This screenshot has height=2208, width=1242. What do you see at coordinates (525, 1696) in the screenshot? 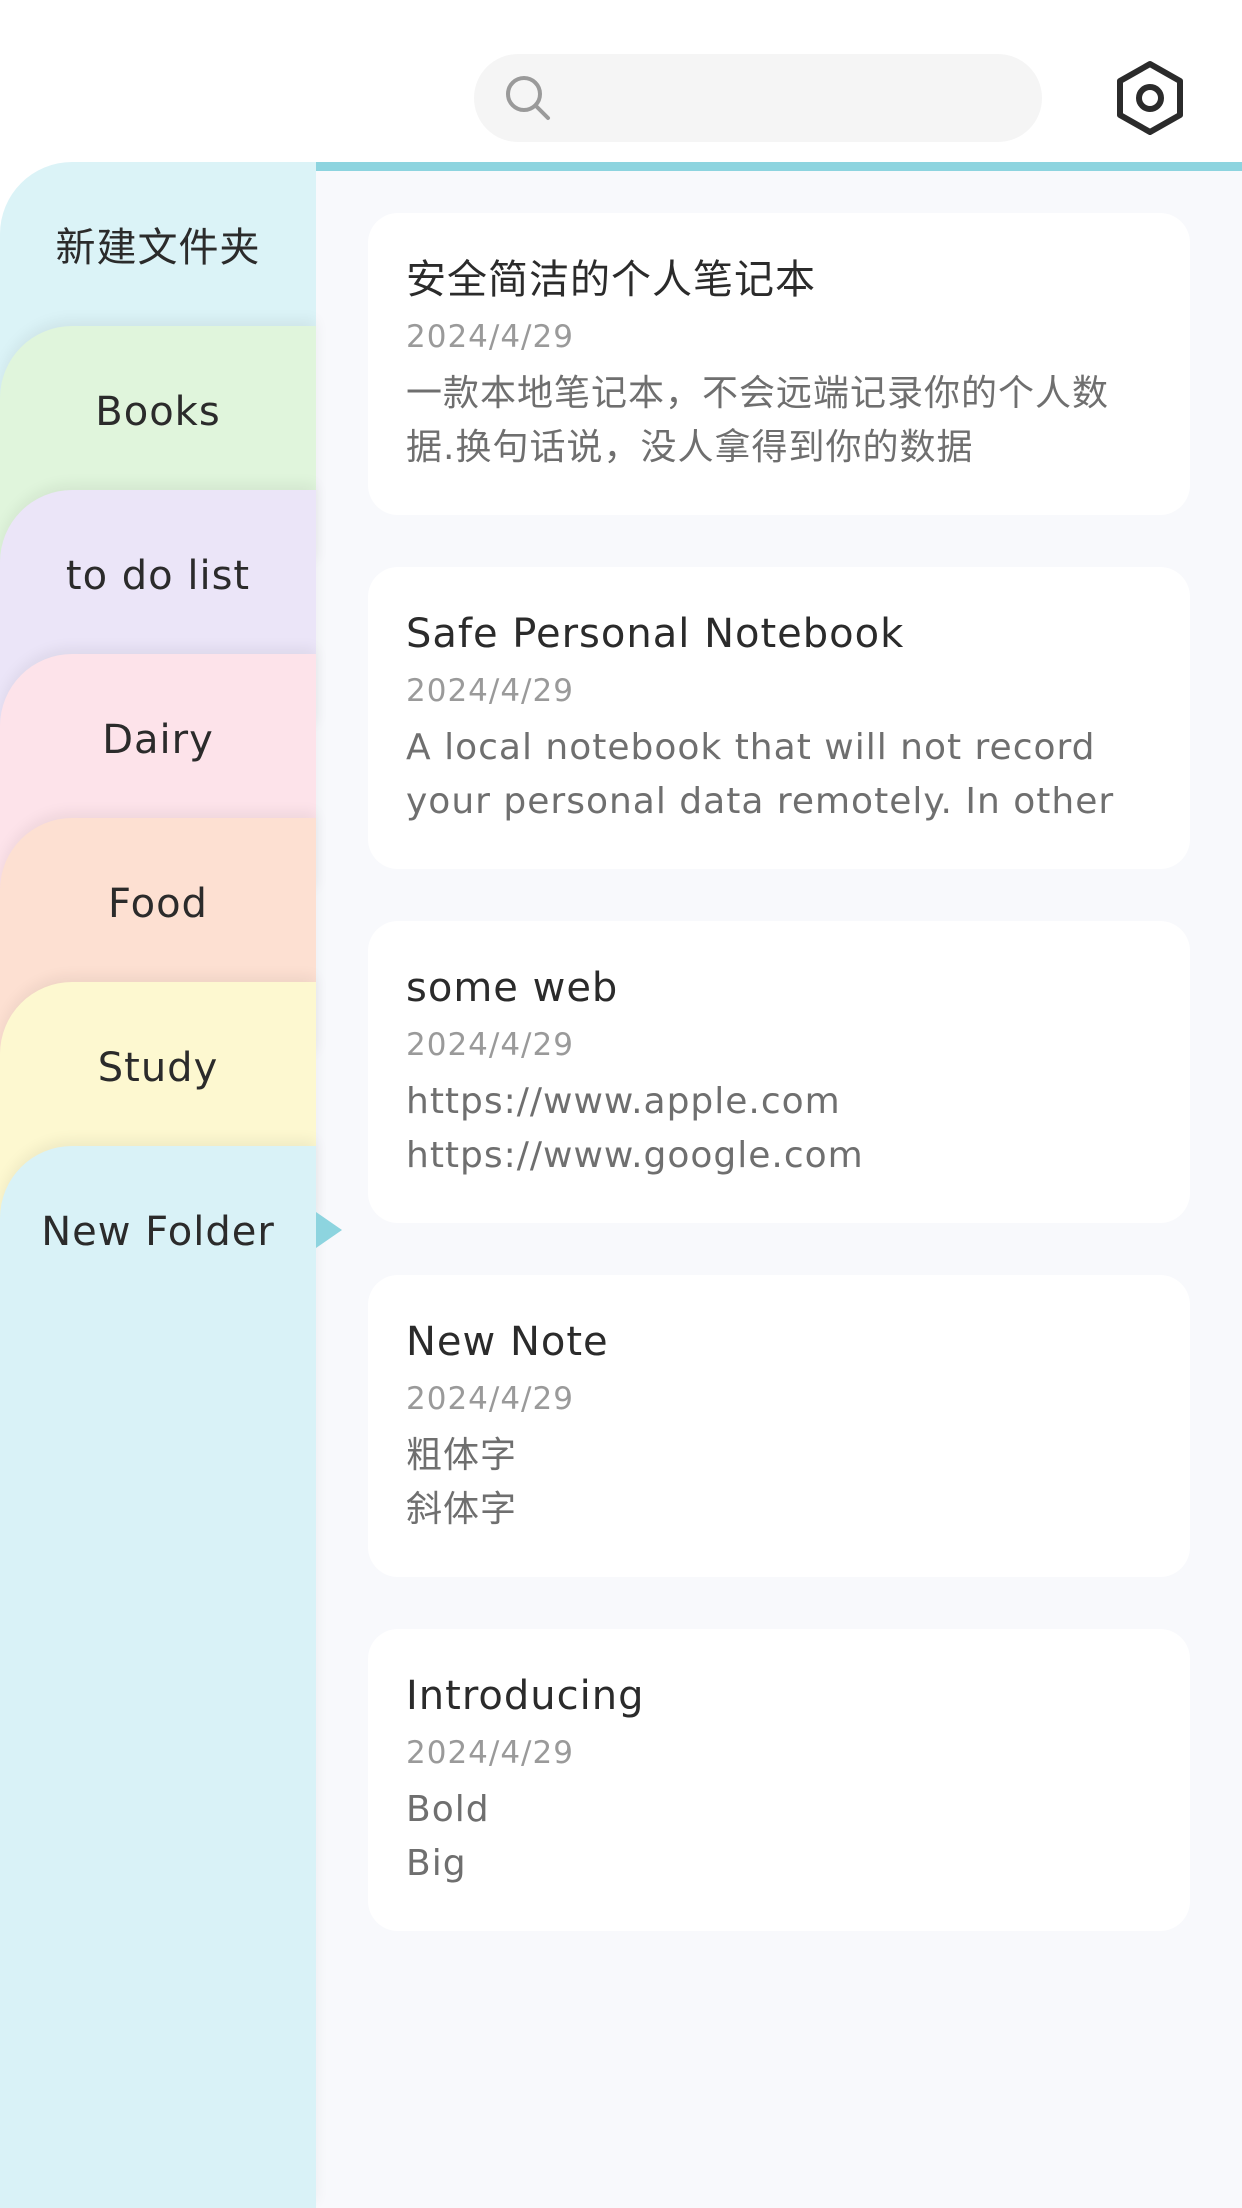
I see `note-title: Introducing` at bounding box center [525, 1696].